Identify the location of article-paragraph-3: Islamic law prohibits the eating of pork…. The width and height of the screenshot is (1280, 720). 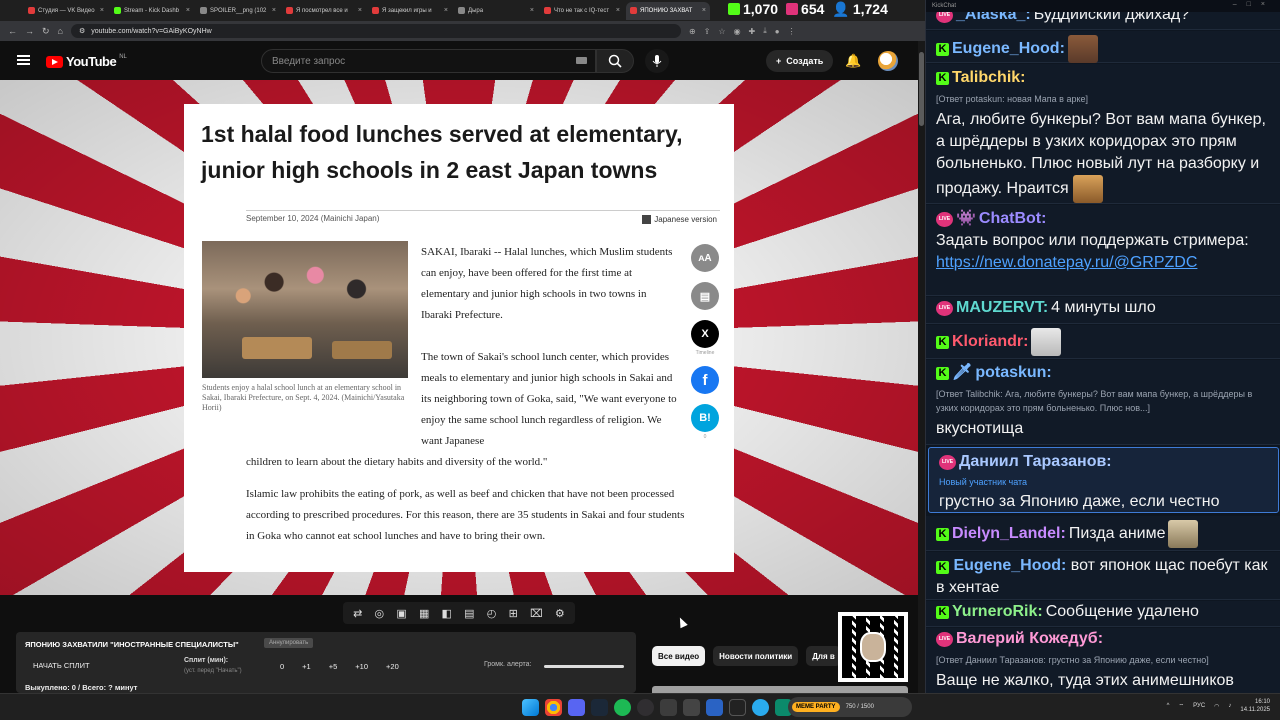
(465, 515).